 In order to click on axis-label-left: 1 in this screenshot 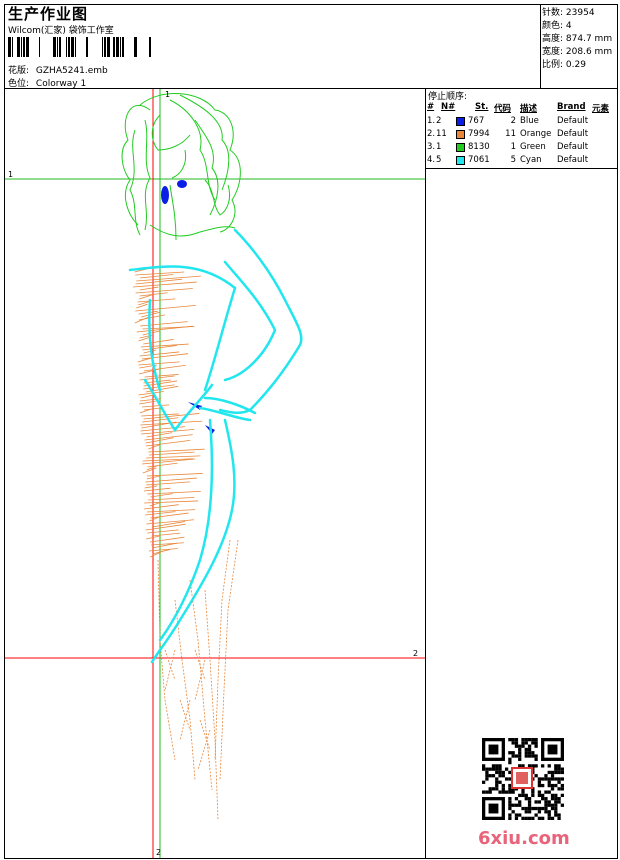, I will do `click(10, 174)`.